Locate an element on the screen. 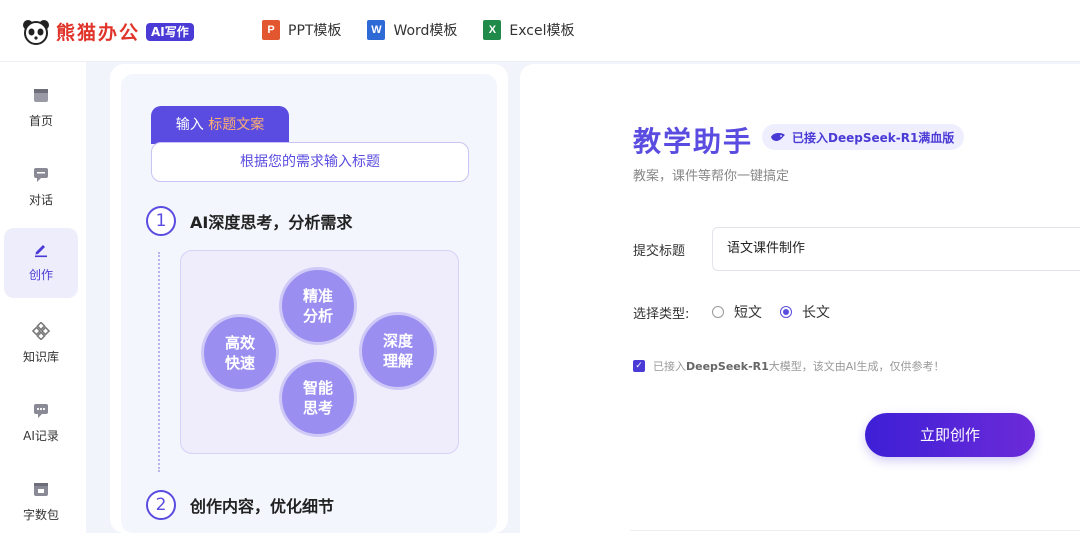 This screenshot has height=538, width=1080. excel-icon: X is located at coordinates (492, 30).